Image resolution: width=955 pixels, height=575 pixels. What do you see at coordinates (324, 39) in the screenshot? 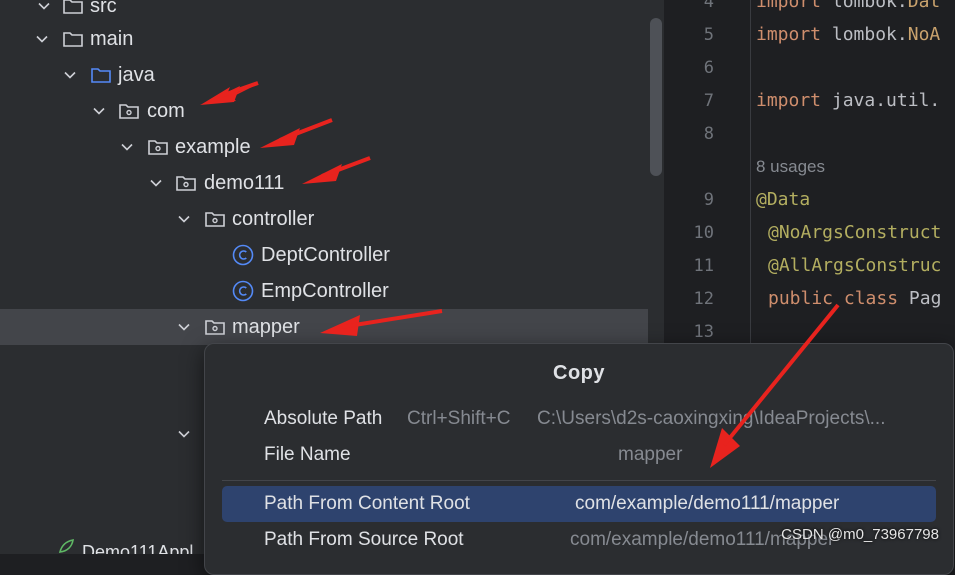
I see `tree-item-main: main` at bounding box center [324, 39].